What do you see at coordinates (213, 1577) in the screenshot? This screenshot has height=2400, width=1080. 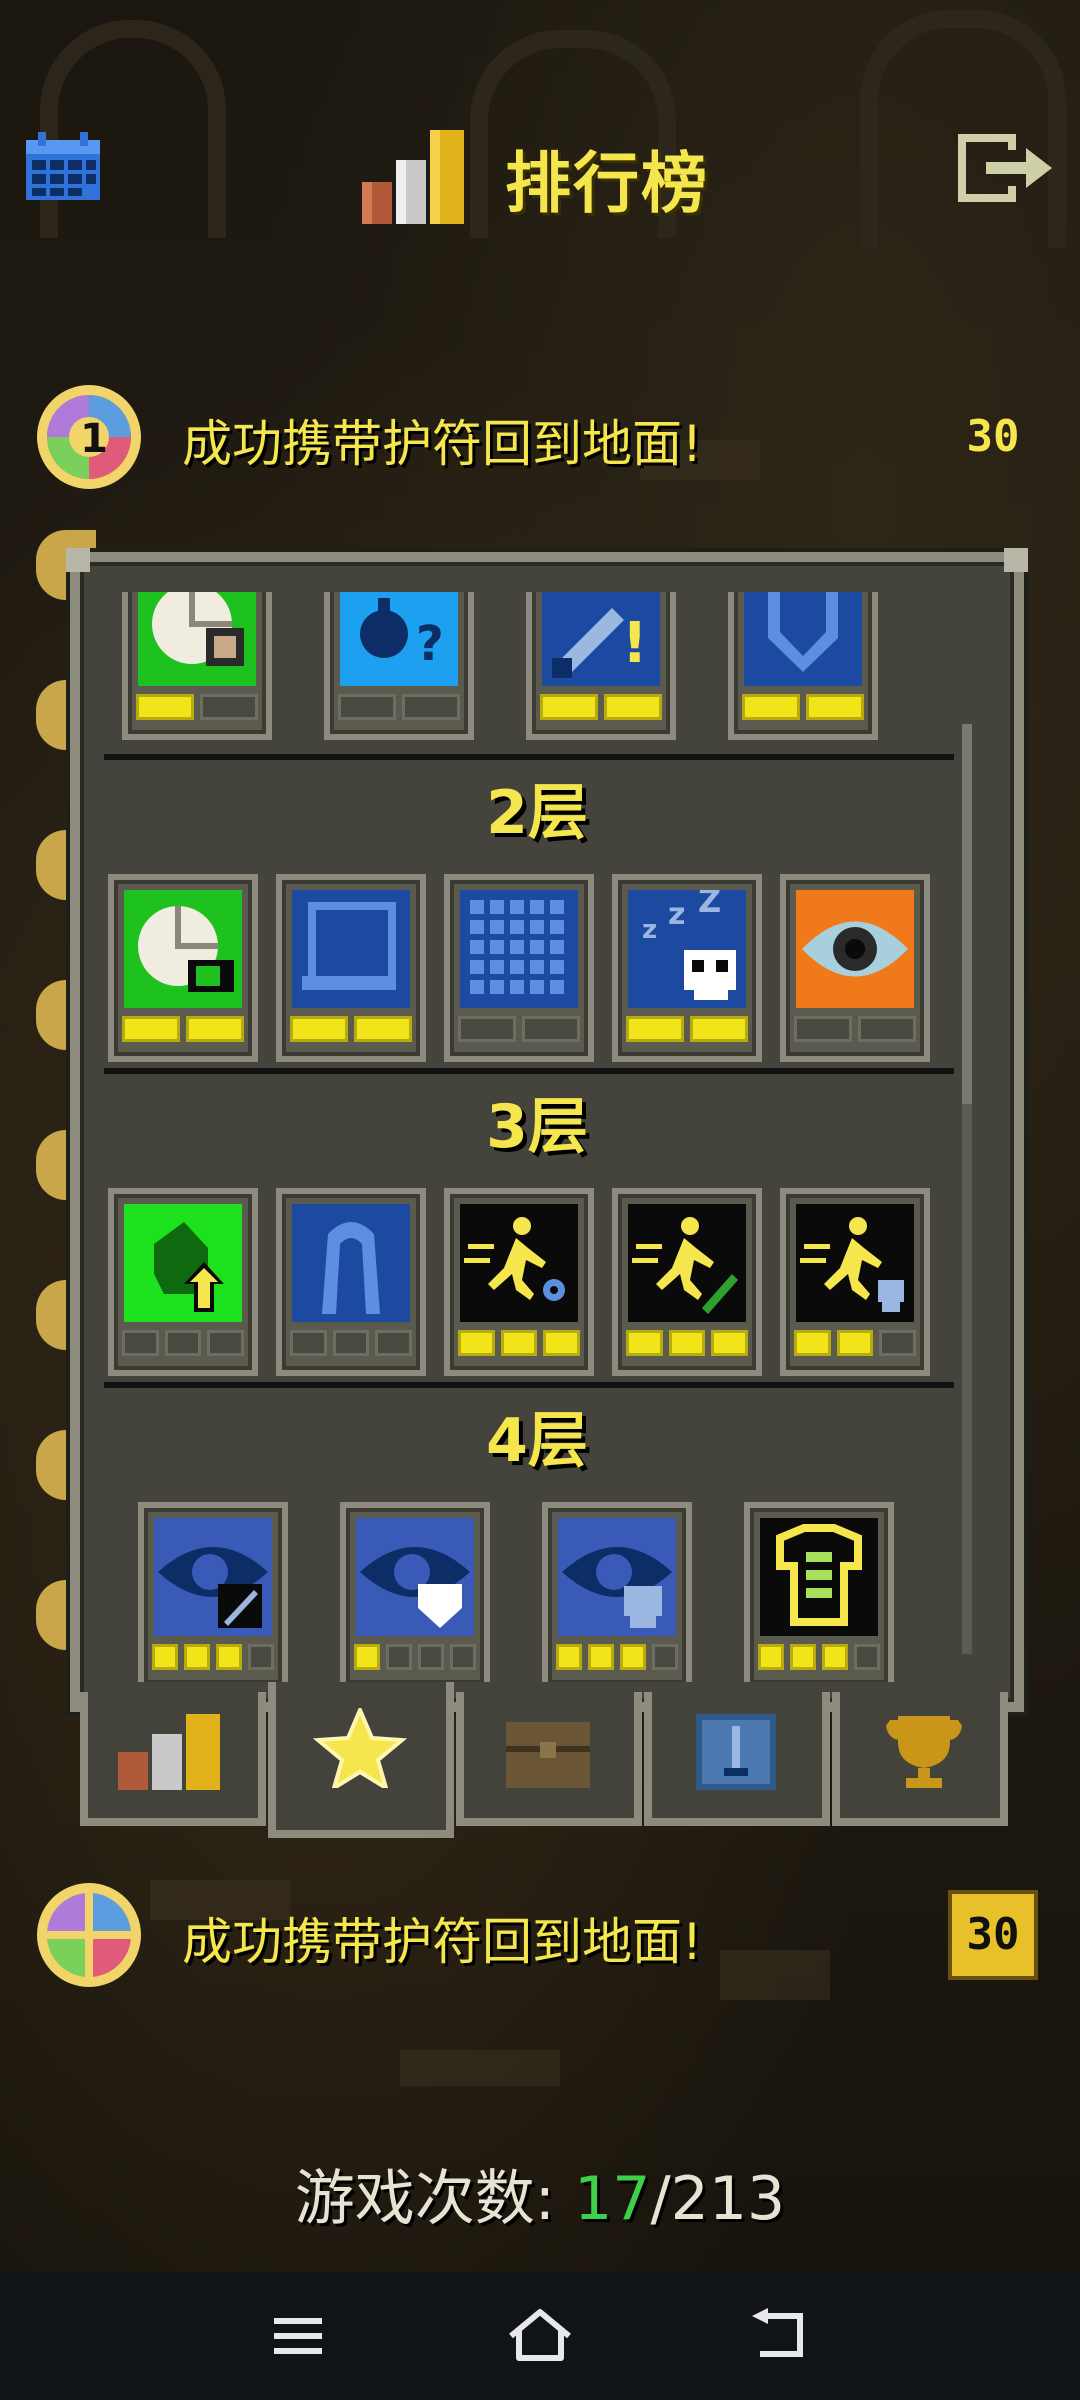 I see `eye-sword-icon` at bounding box center [213, 1577].